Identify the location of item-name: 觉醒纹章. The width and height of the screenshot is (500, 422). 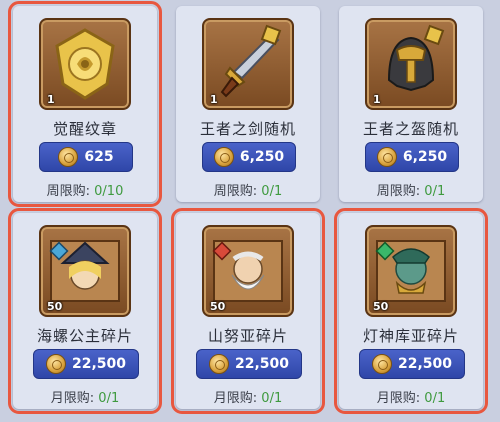
(84, 129).